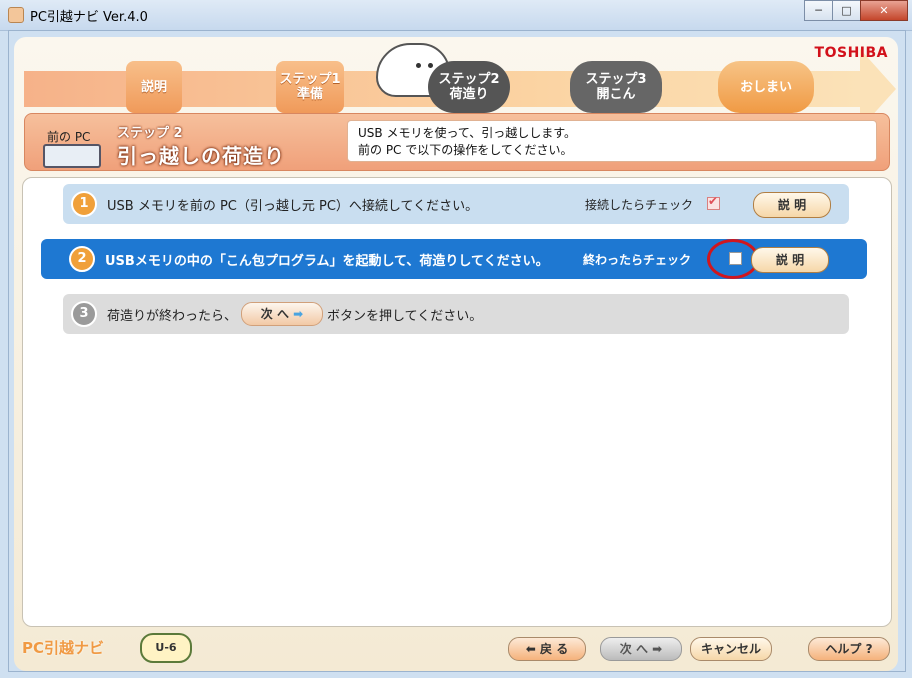 The height and width of the screenshot is (678, 912). What do you see at coordinates (63, 648) in the screenshot?
I see `app-logo: PC引越ナビ` at bounding box center [63, 648].